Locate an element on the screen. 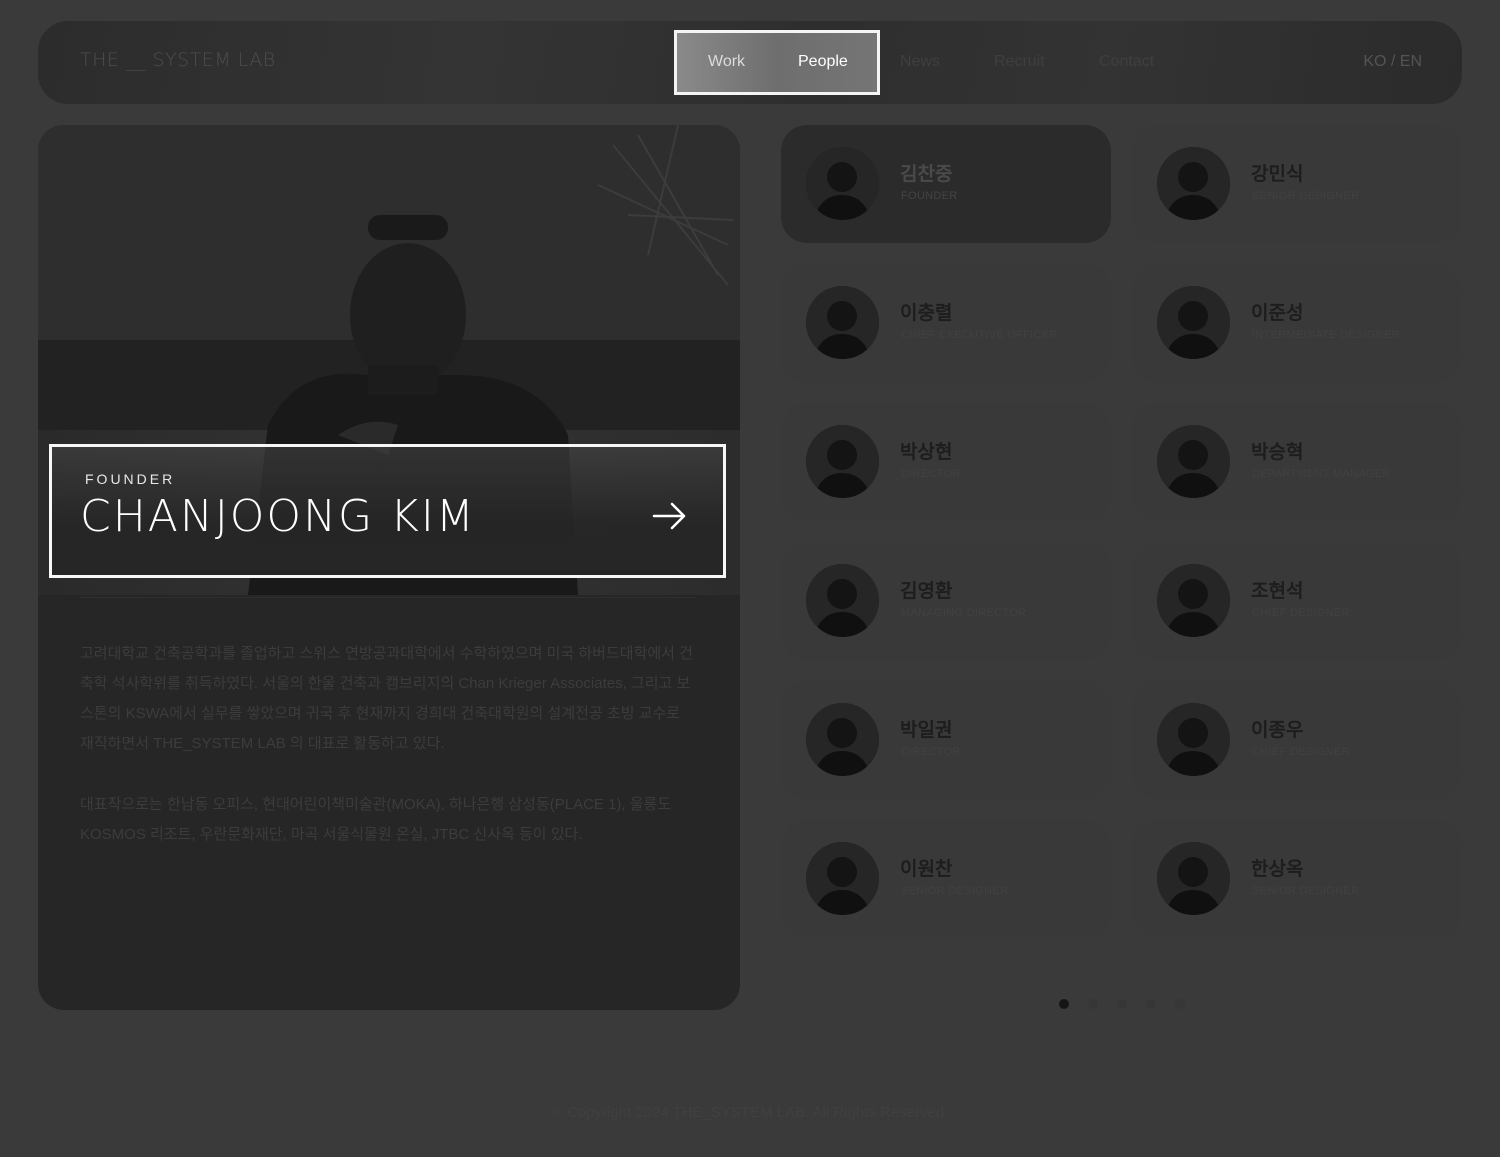 The height and width of the screenshot is (1157, 1500). person-role: MANAGING DIRECTOR is located at coordinates (964, 613).